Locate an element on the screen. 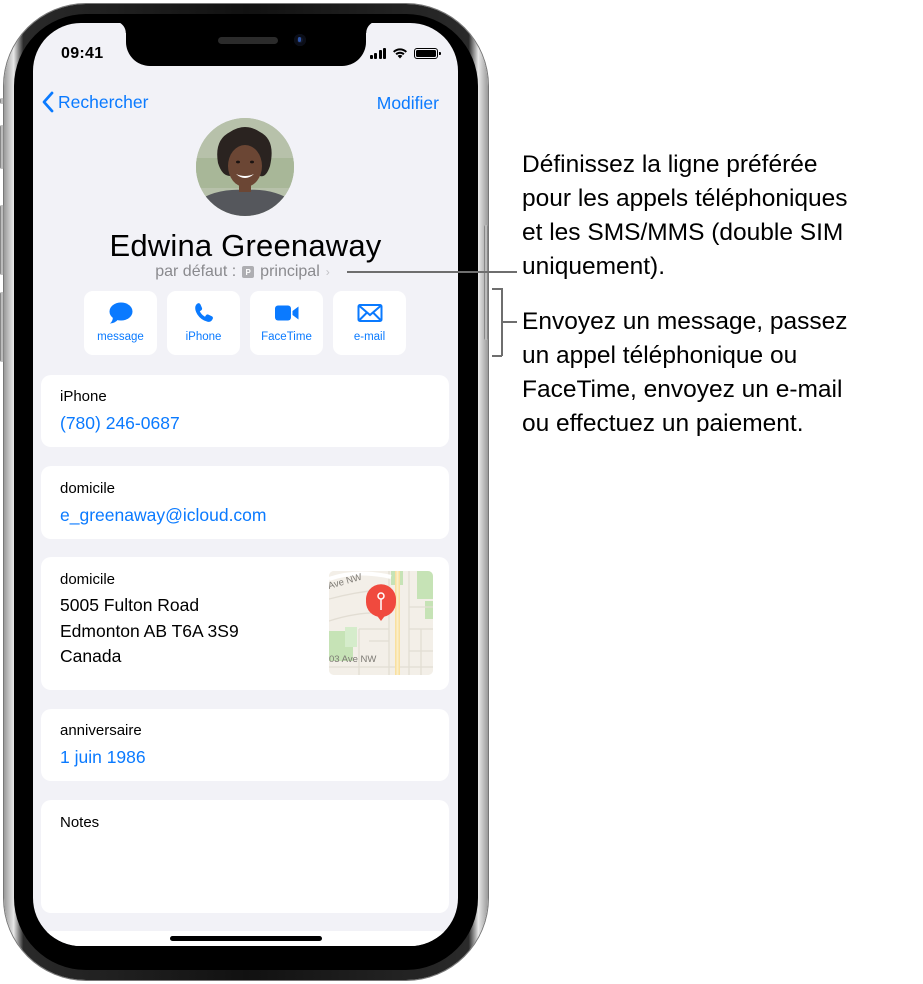 This screenshot has width=923, height=984. actions-bracket-tick is located at coordinates (509, 322).